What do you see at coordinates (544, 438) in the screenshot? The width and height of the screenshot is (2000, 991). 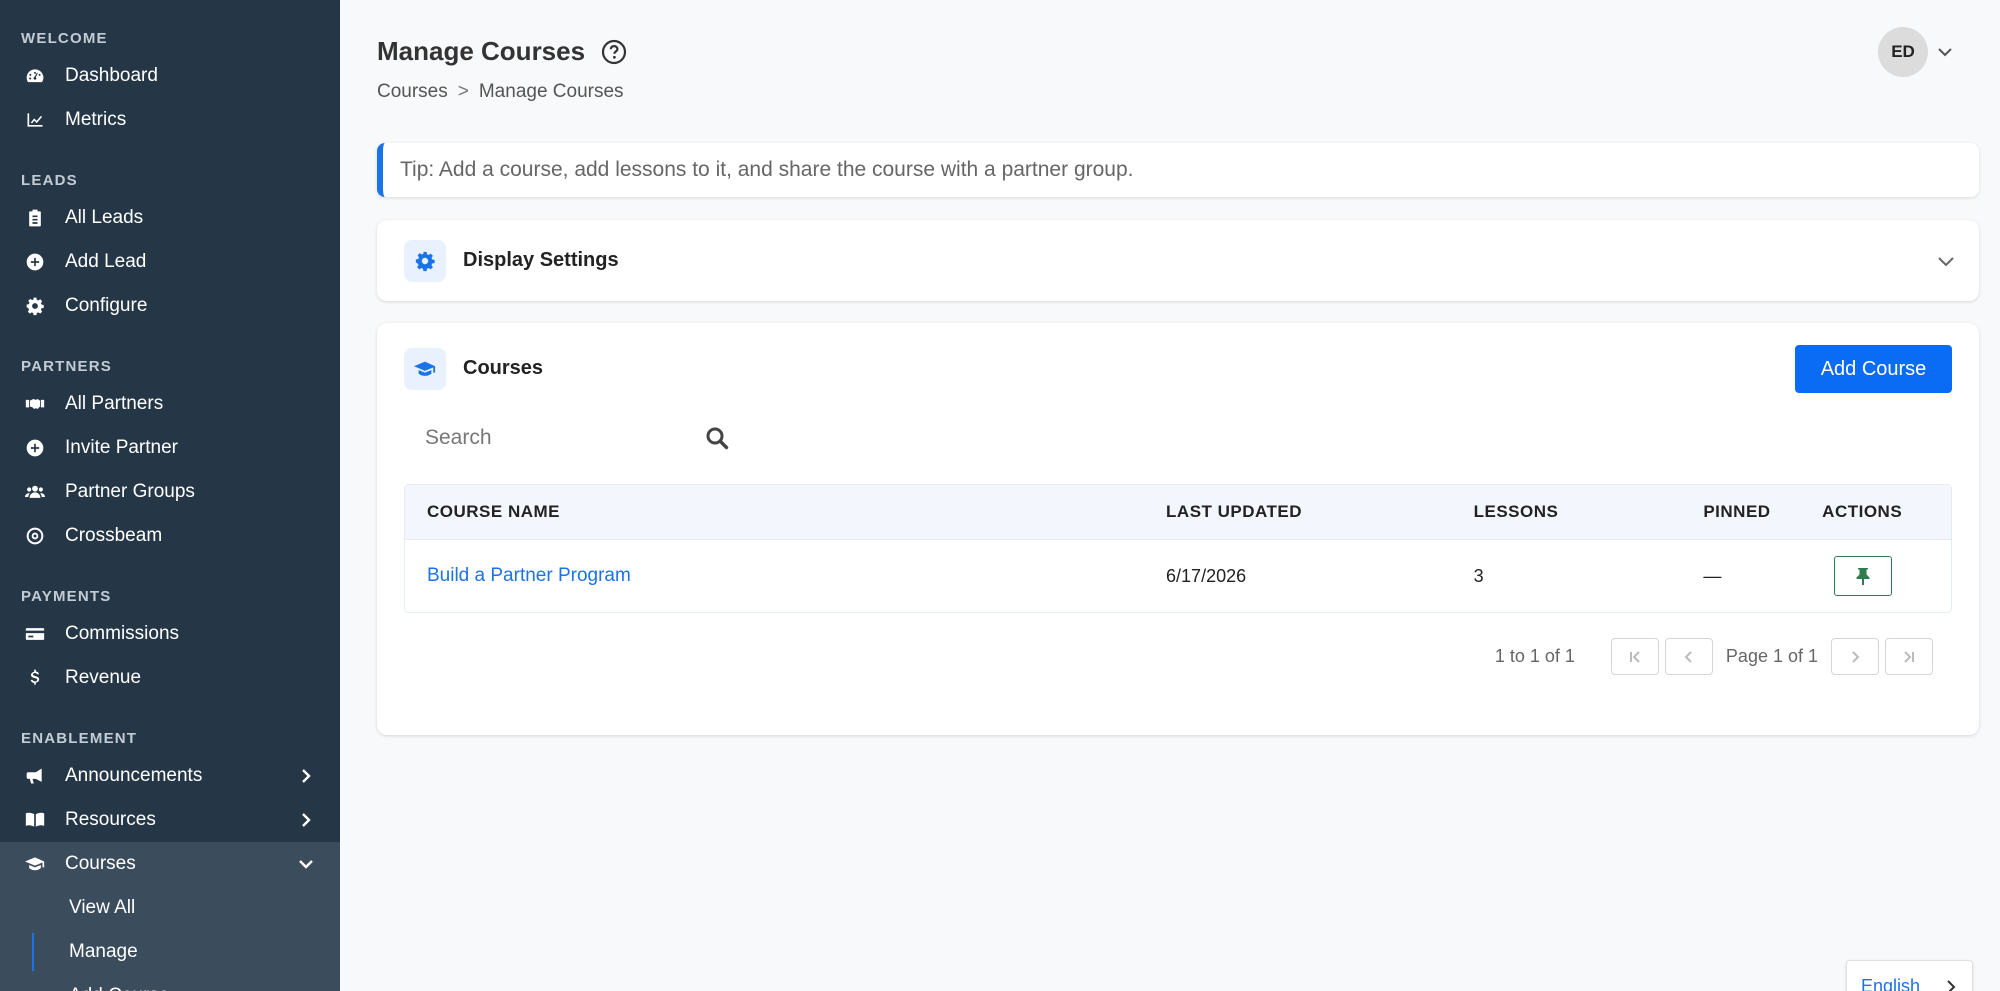 I see `search-input` at bounding box center [544, 438].